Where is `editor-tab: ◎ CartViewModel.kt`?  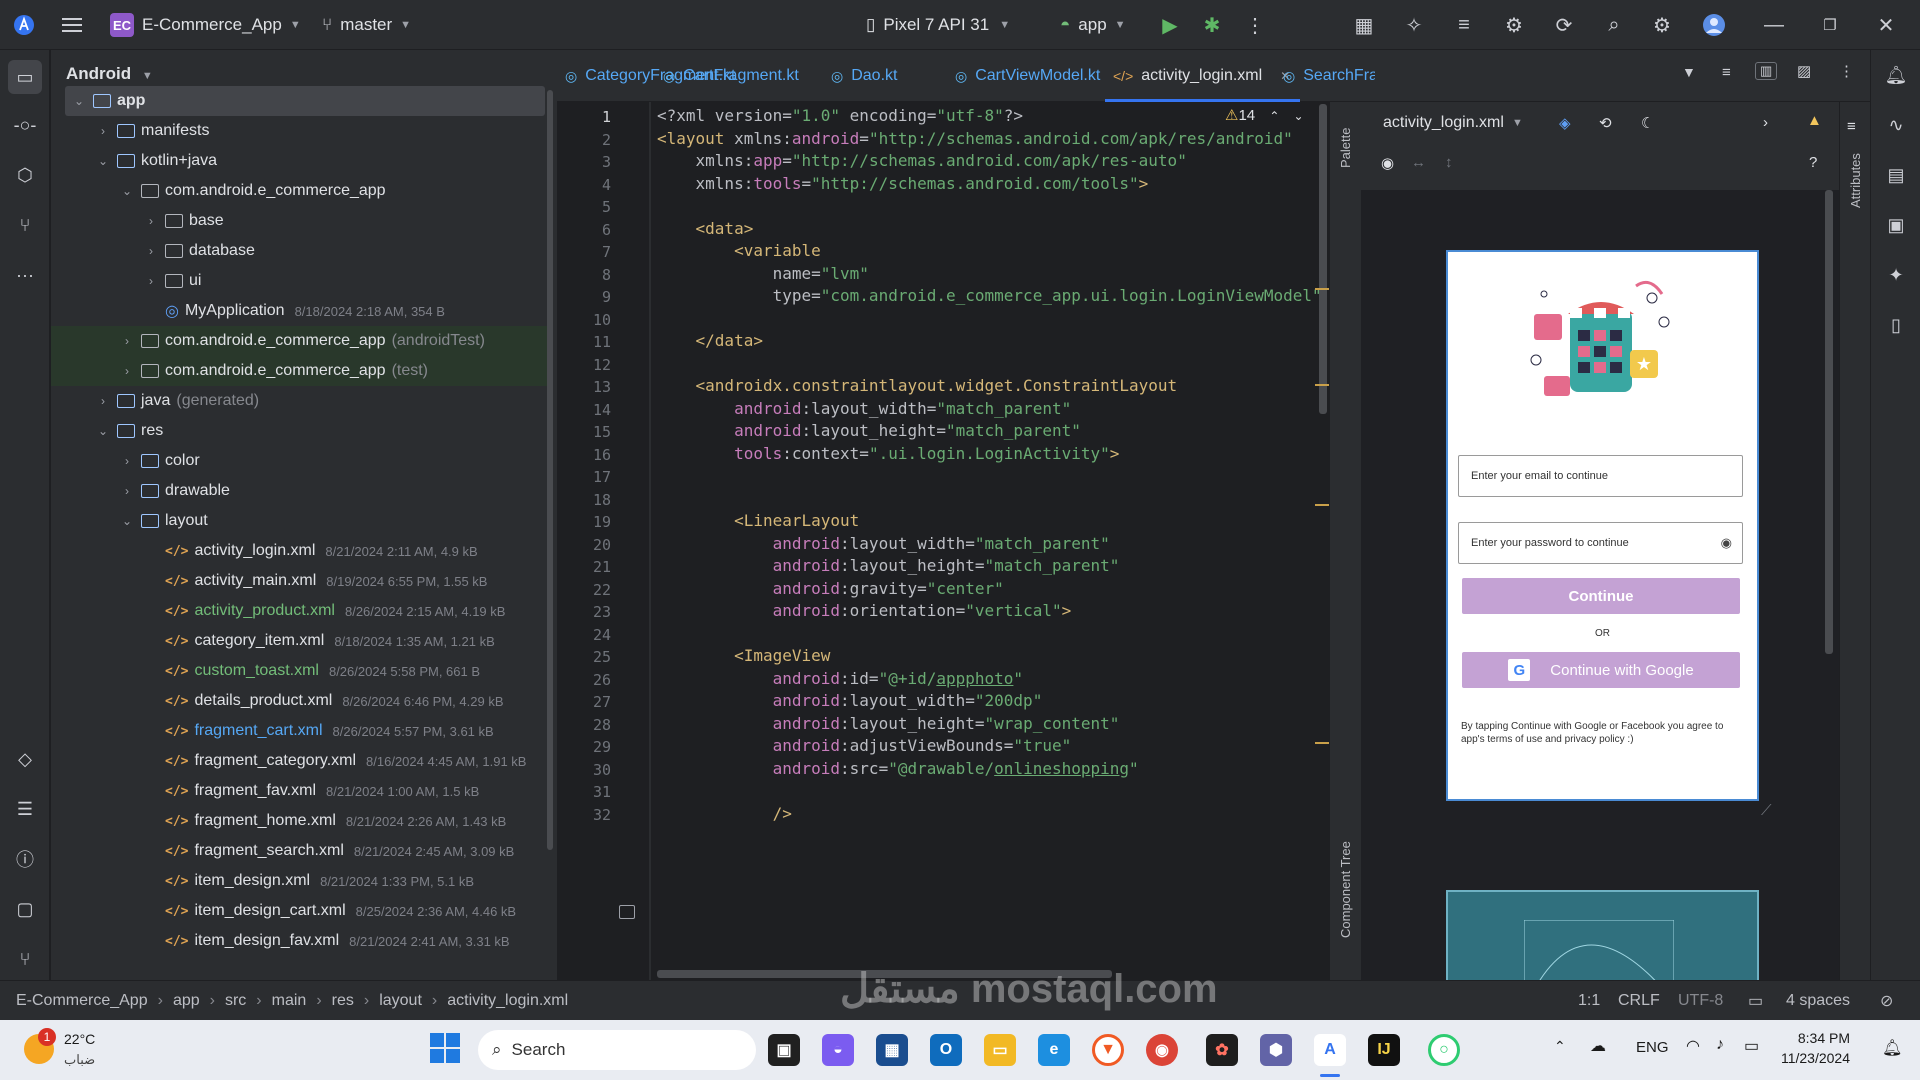 editor-tab: ◎ CartViewModel.kt is located at coordinates (1028, 76).